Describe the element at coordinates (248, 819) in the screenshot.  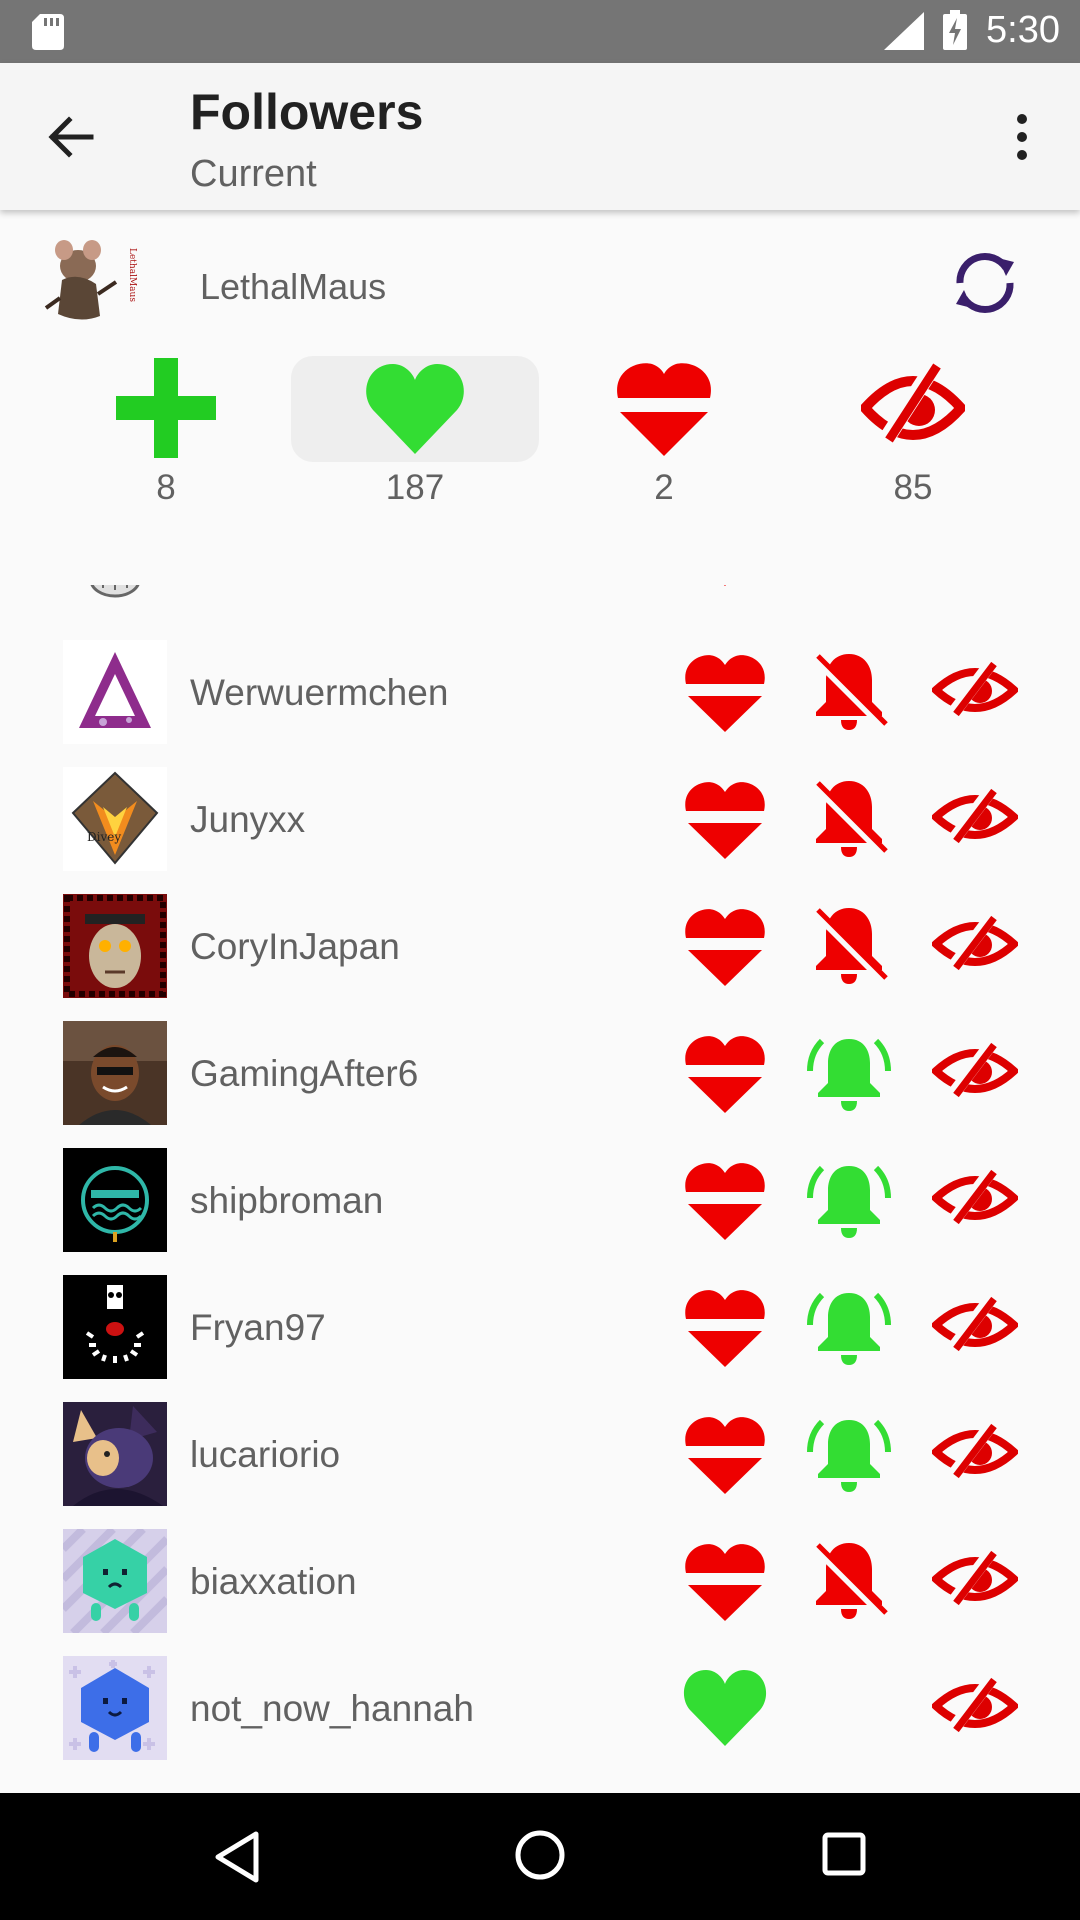
I see `follower-name: Junyxx` at that location.